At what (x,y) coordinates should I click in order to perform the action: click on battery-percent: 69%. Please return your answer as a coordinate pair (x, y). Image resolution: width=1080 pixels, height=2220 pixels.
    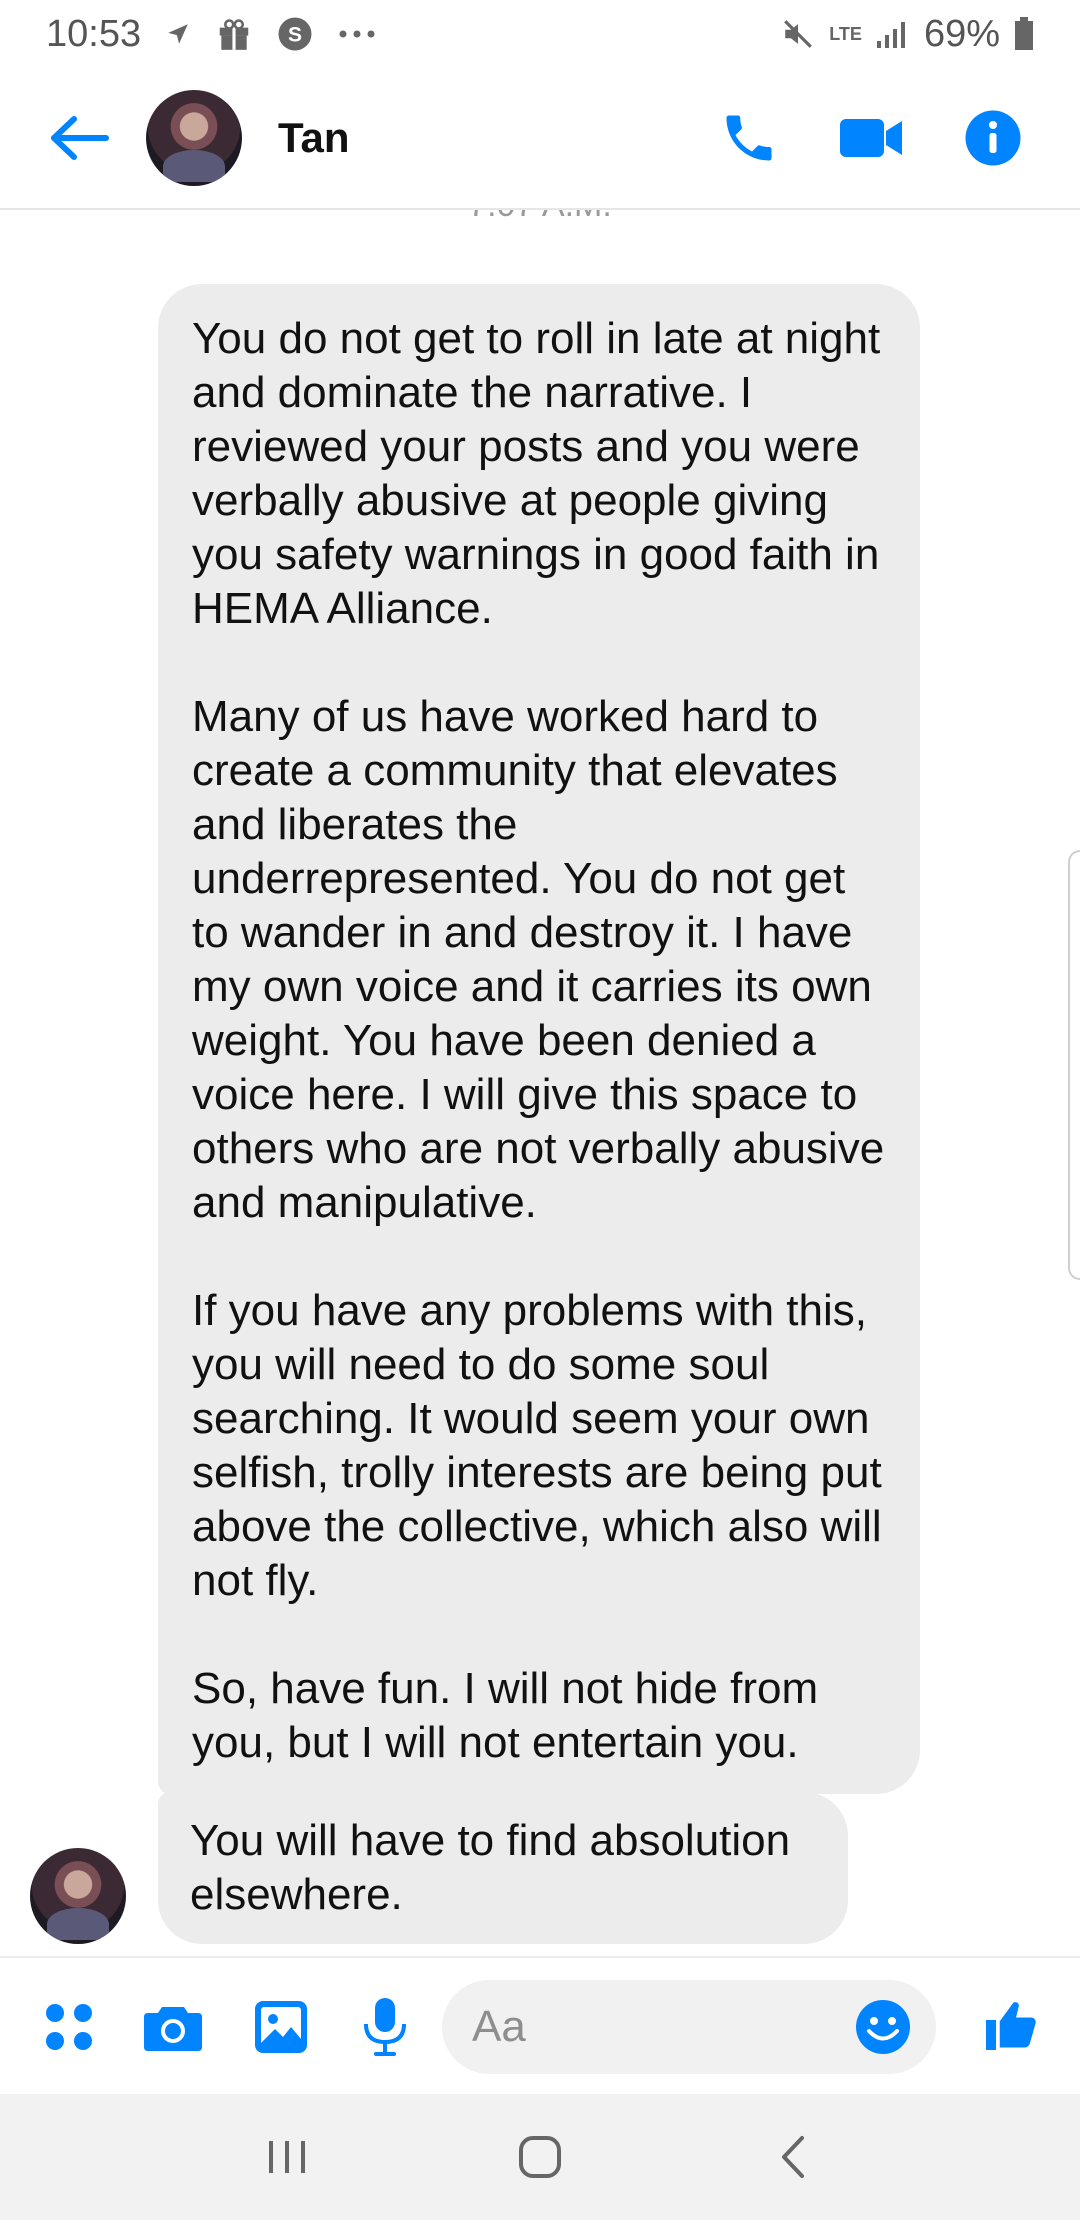
    Looking at the image, I should click on (961, 33).